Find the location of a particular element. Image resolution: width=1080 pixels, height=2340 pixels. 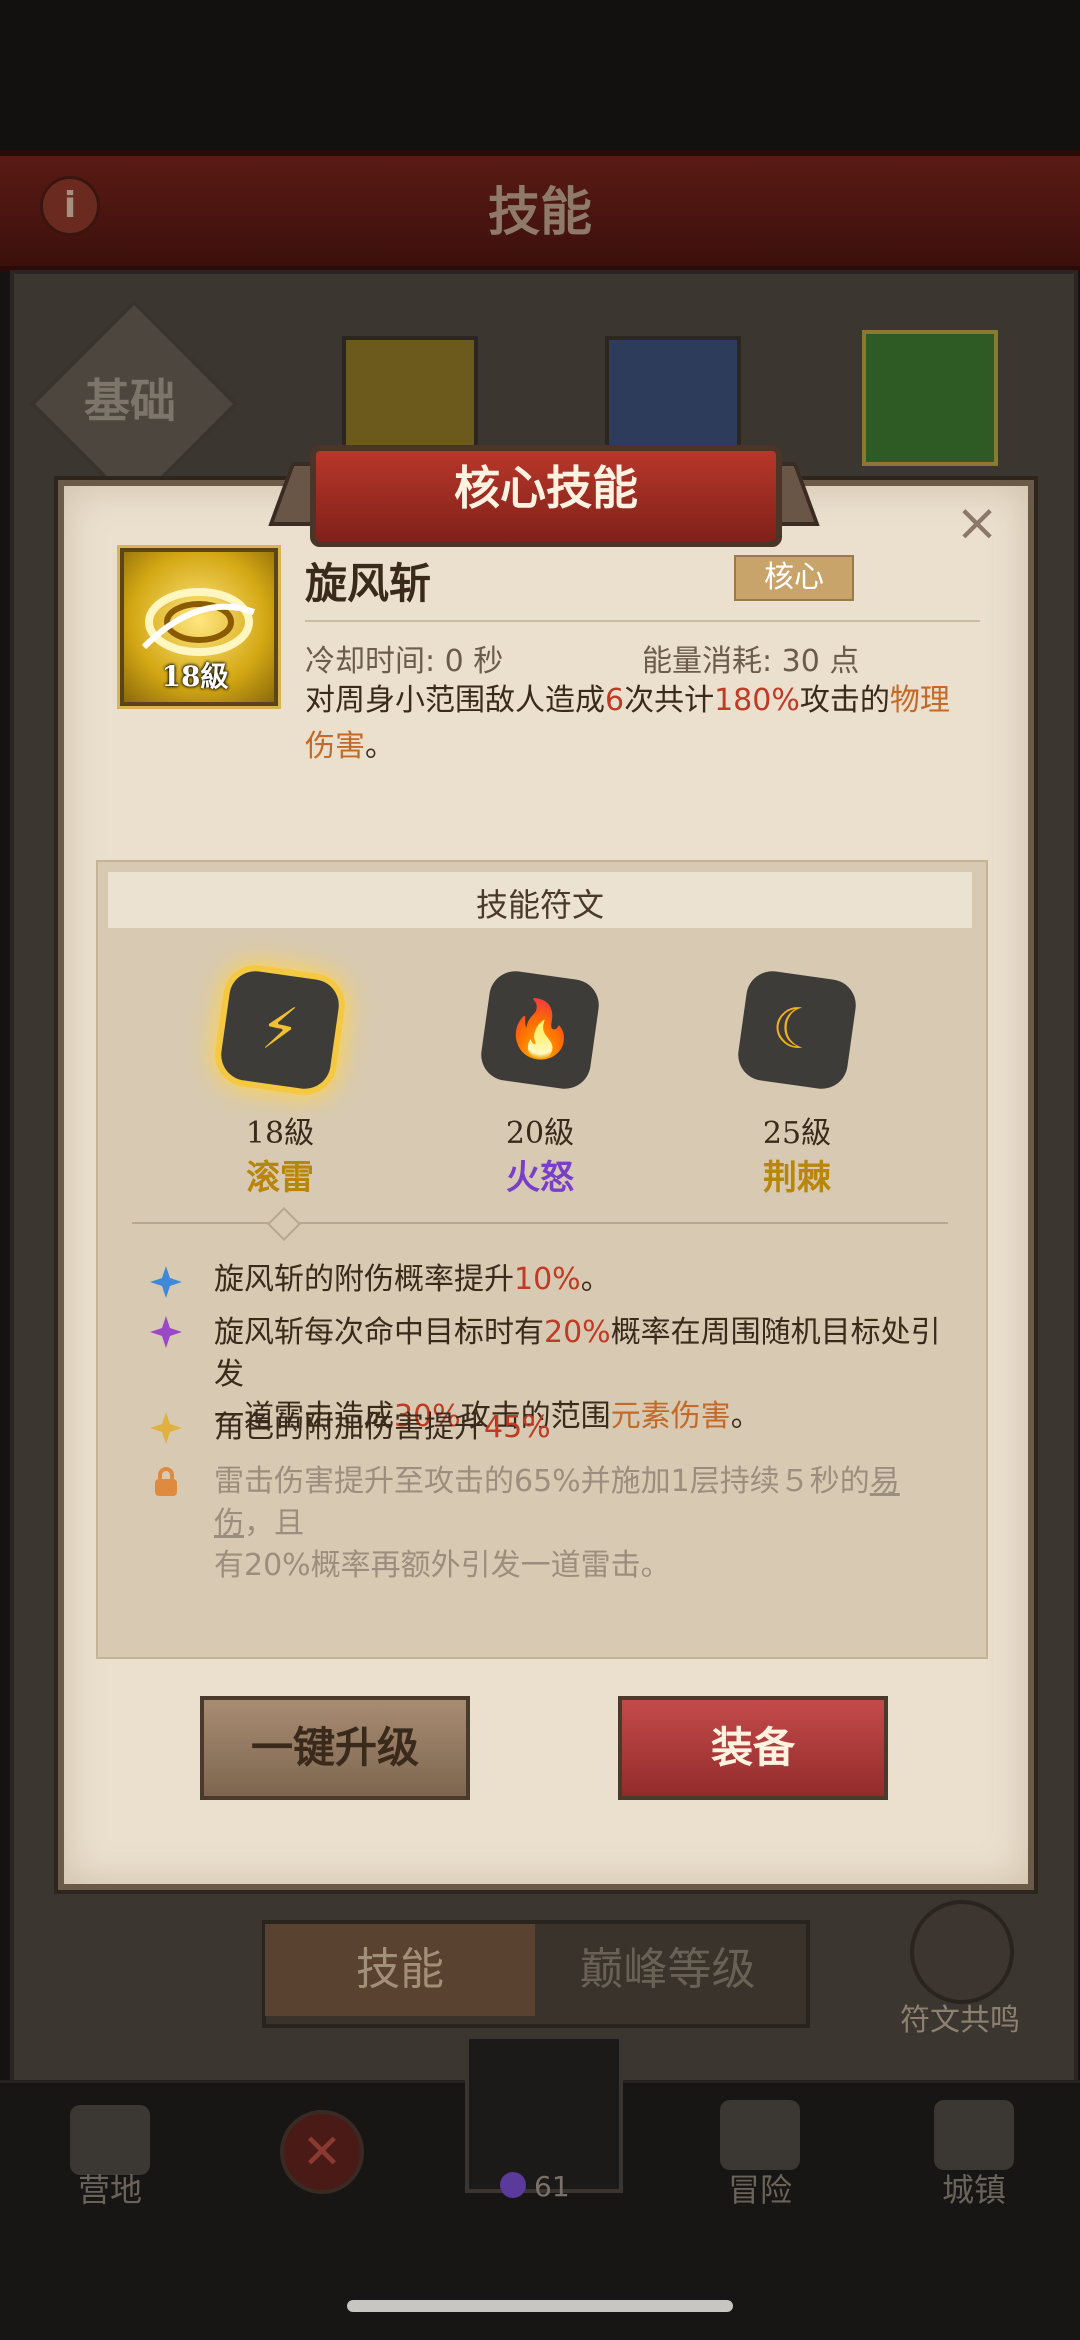

close-circle-icon: ✕ is located at coordinates (322, 2152).